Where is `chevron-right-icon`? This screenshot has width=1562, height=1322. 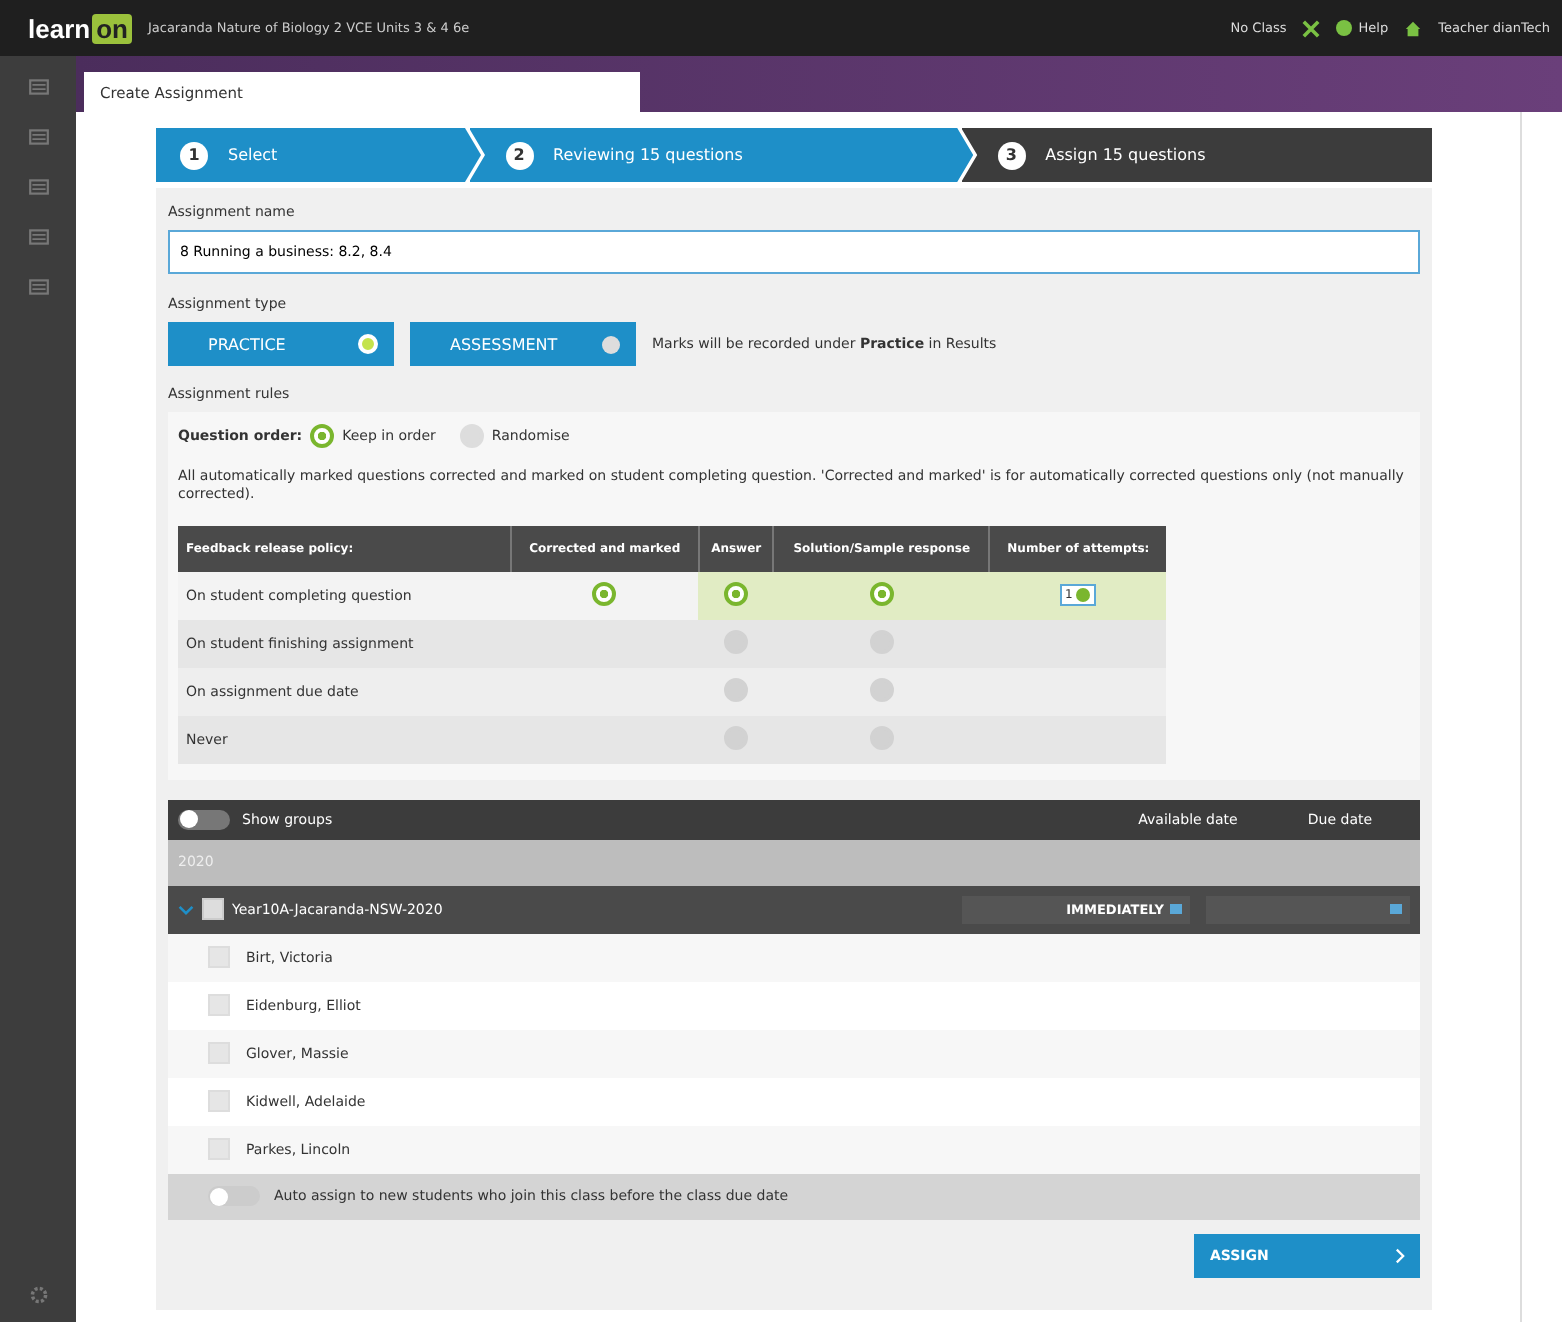 chevron-right-icon is located at coordinates (1400, 1255).